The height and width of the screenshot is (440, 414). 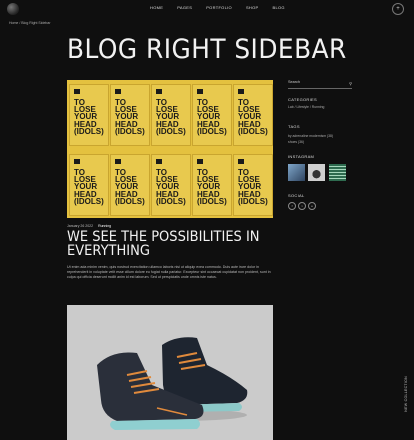 I want to click on instagram-heading: INSTAGRAM, so click(x=301, y=156).